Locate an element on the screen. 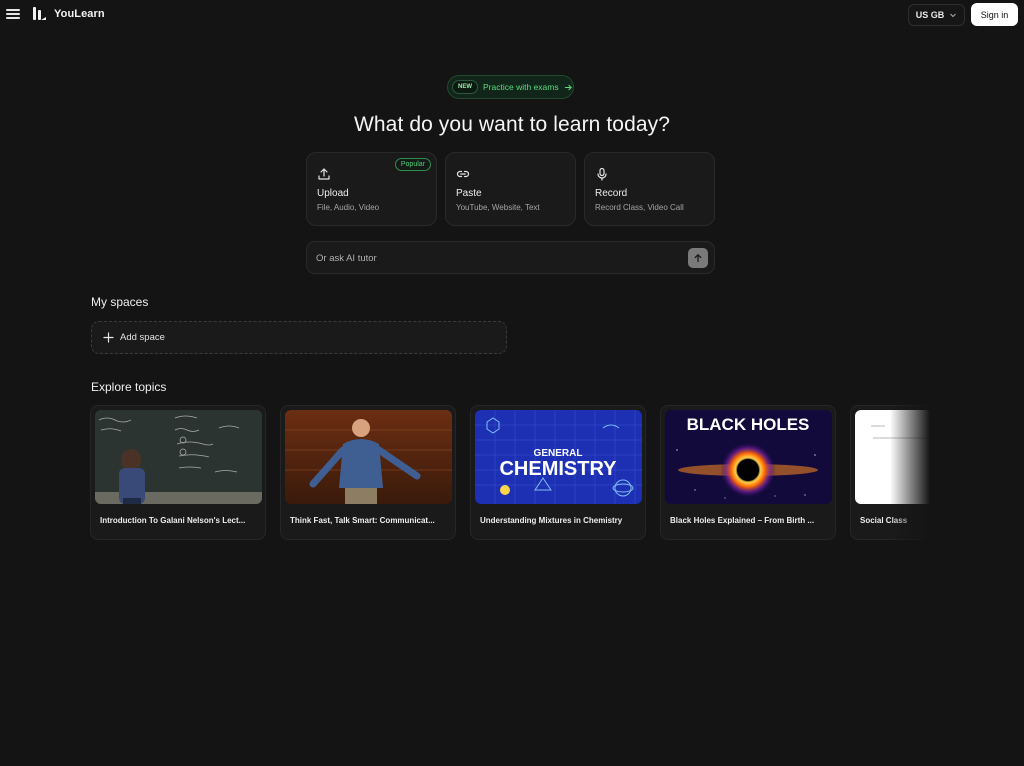 Image resolution: width=1024 pixels, height=766 pixels. record-title: Record is located at coordinates (611, 193).